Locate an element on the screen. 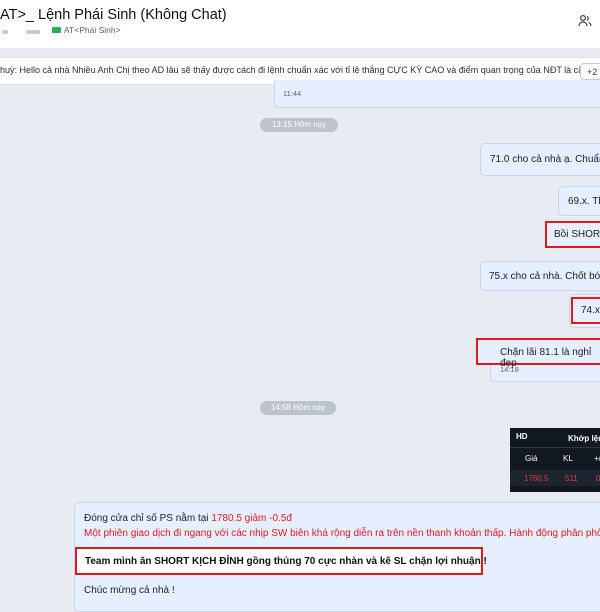 The image size is (600, 612). col-change: +/ is located at coordinates (597, 458).